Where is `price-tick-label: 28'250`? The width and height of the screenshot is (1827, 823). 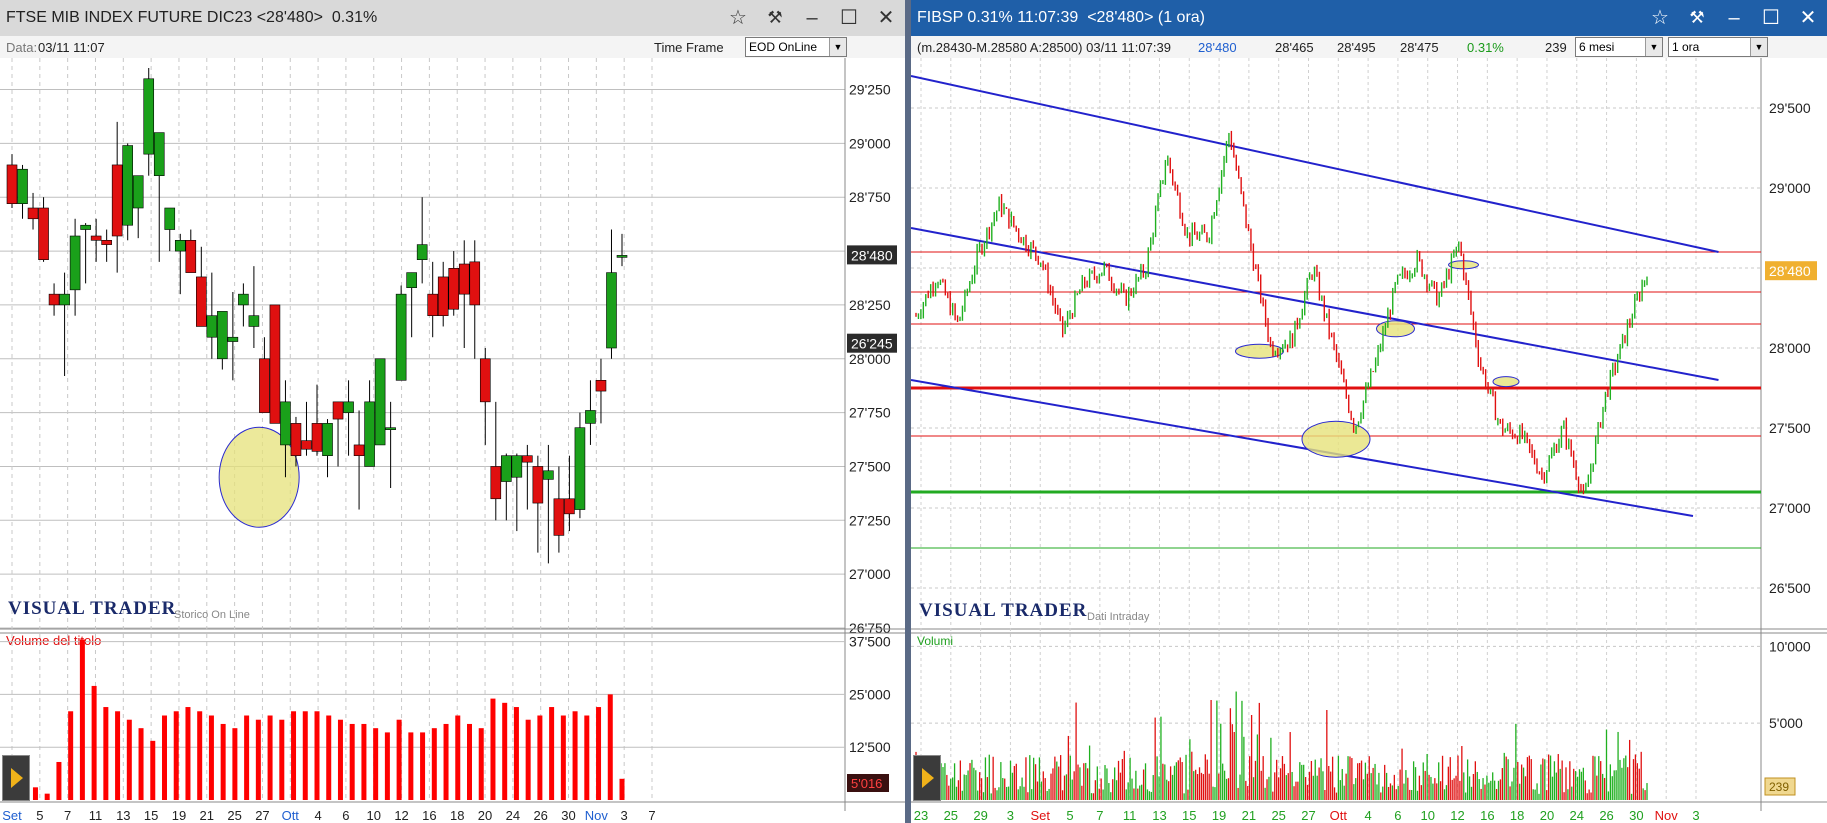 price-tick-label: 28'250 is located at coordinates (870, 305).